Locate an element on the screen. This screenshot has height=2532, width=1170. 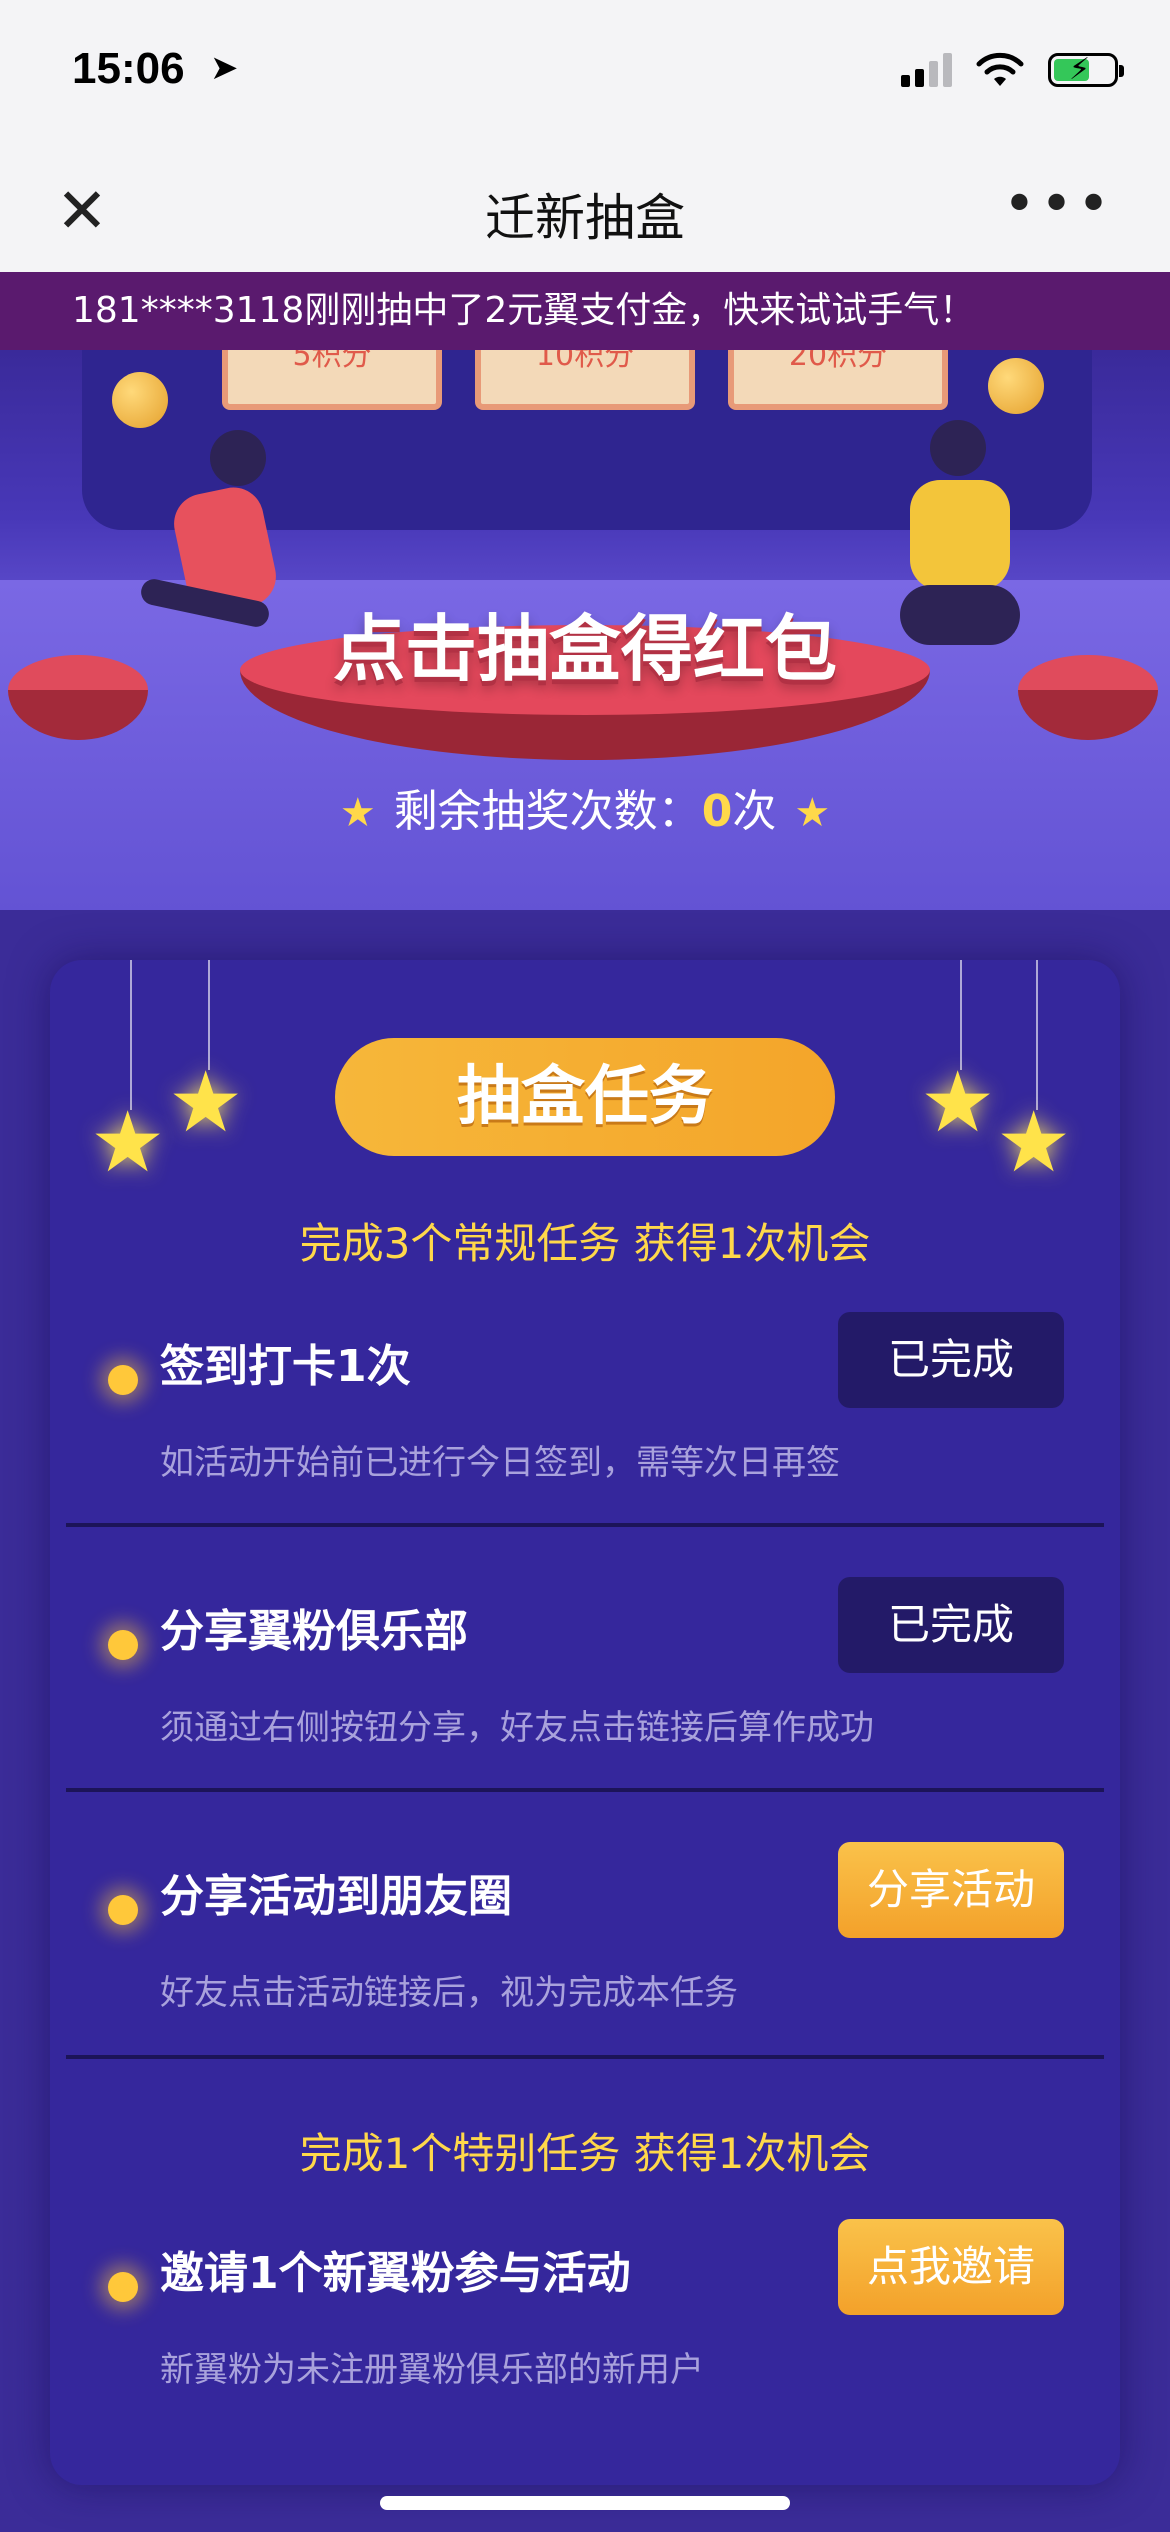
task-description: 须通过右侧按钮分享，好友点击链接后算作成功 is located at coordinates (517, 1728).